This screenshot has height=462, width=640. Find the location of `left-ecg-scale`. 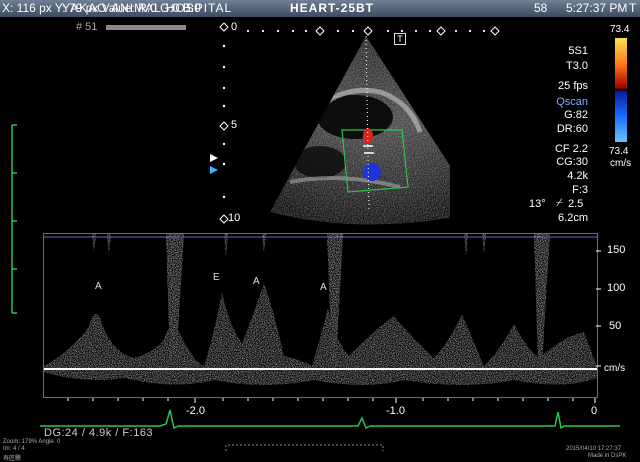

left-ecg-scale is located at coordinates (14, 219).